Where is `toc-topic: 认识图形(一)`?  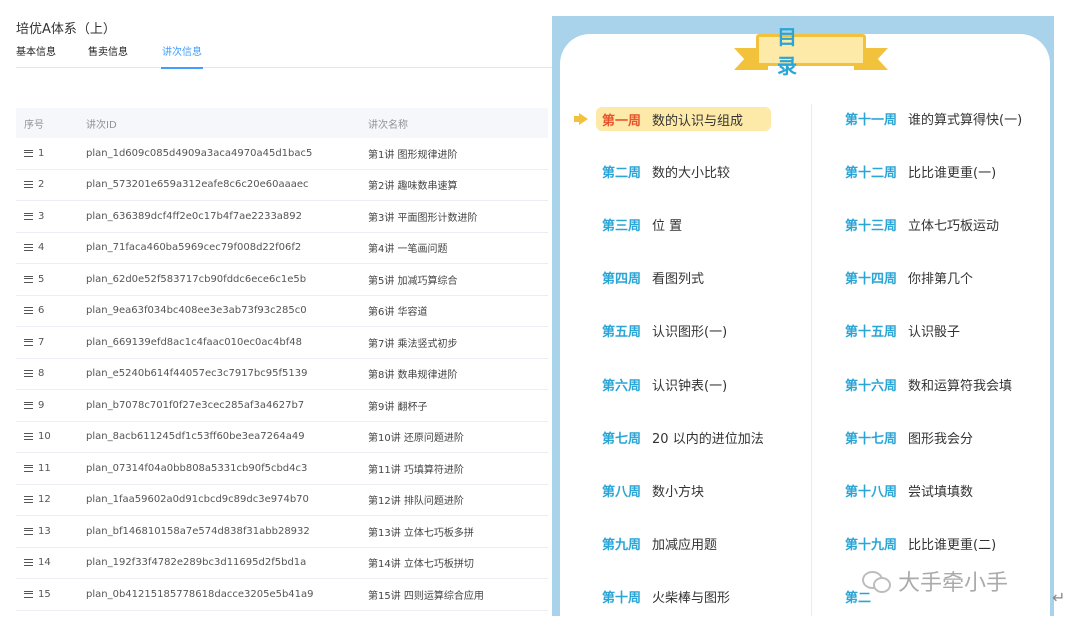
toc-topic: 认识图形(一) is located at coordinates (690, 333).